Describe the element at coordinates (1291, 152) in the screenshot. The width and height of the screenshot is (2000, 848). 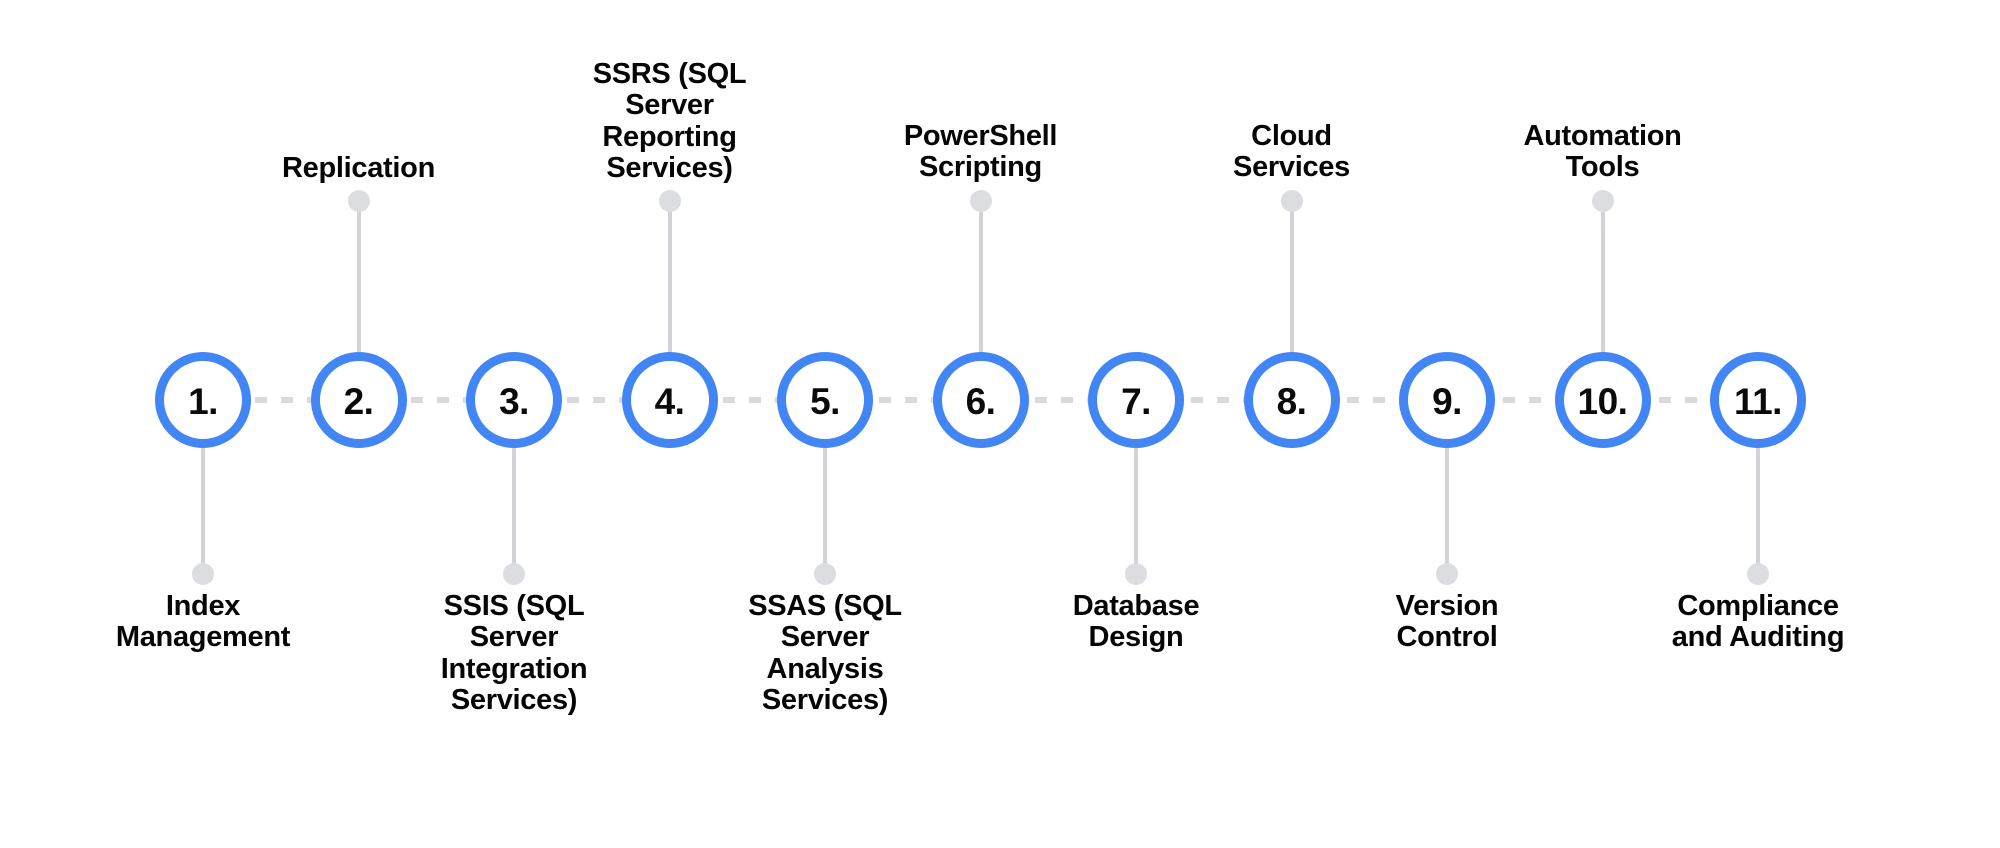
I see `step-label-8: Cloud Services` at that location.